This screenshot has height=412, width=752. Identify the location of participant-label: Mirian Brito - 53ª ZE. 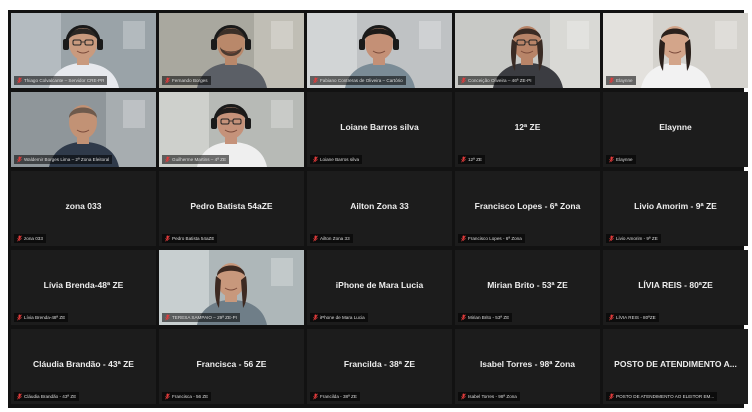
(485, 317).